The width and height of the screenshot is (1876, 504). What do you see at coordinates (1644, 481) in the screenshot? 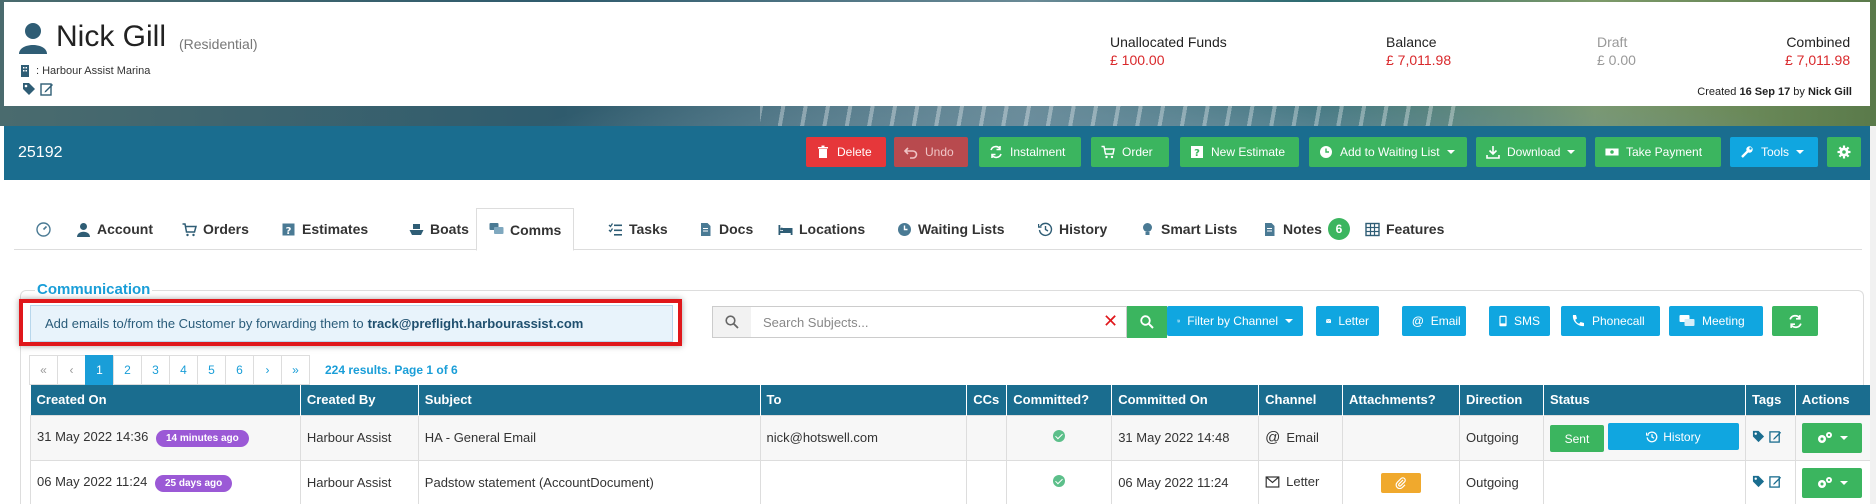
I see `cell-status` at bounding box center [1644, 481].